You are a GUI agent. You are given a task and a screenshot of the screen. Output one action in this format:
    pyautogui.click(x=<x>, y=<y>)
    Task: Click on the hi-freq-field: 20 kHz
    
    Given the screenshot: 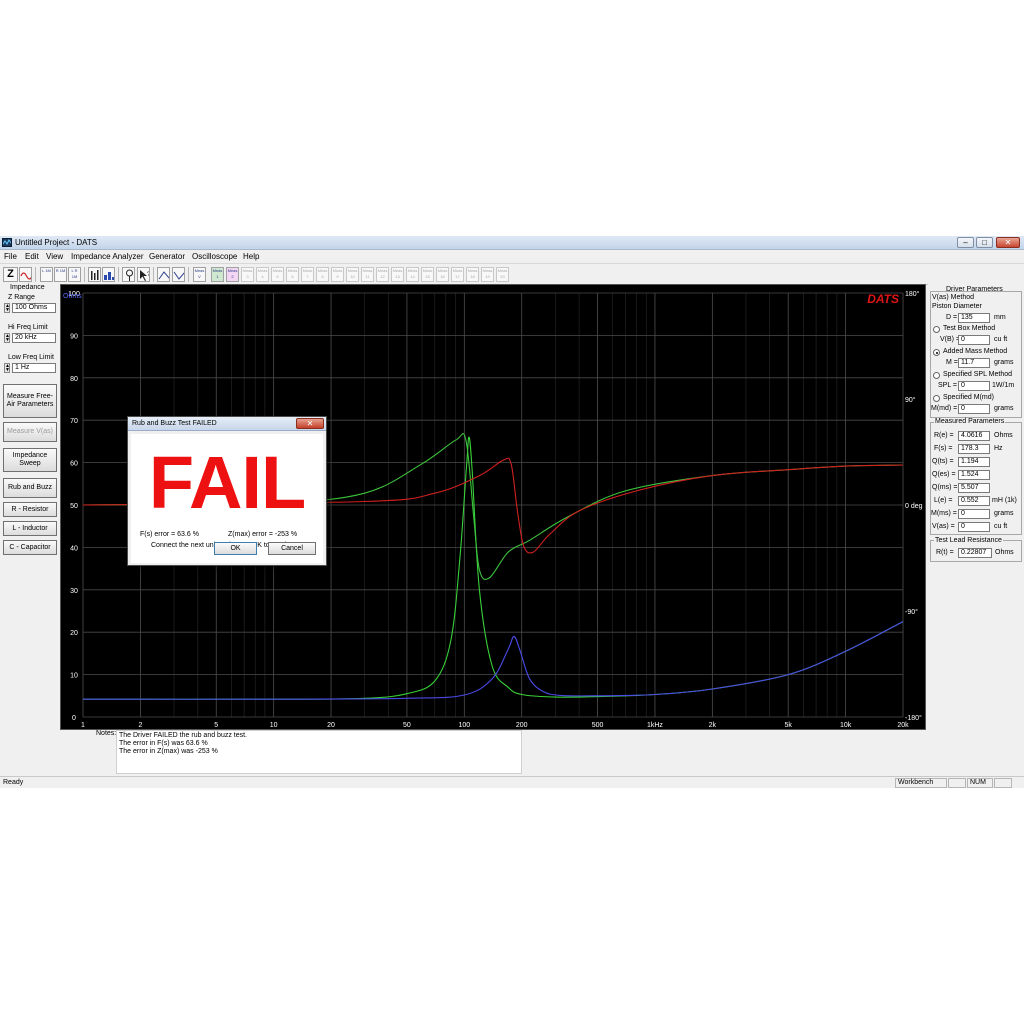 What is the action you would take?
    pyautogui.click(x=34, y=338)
    